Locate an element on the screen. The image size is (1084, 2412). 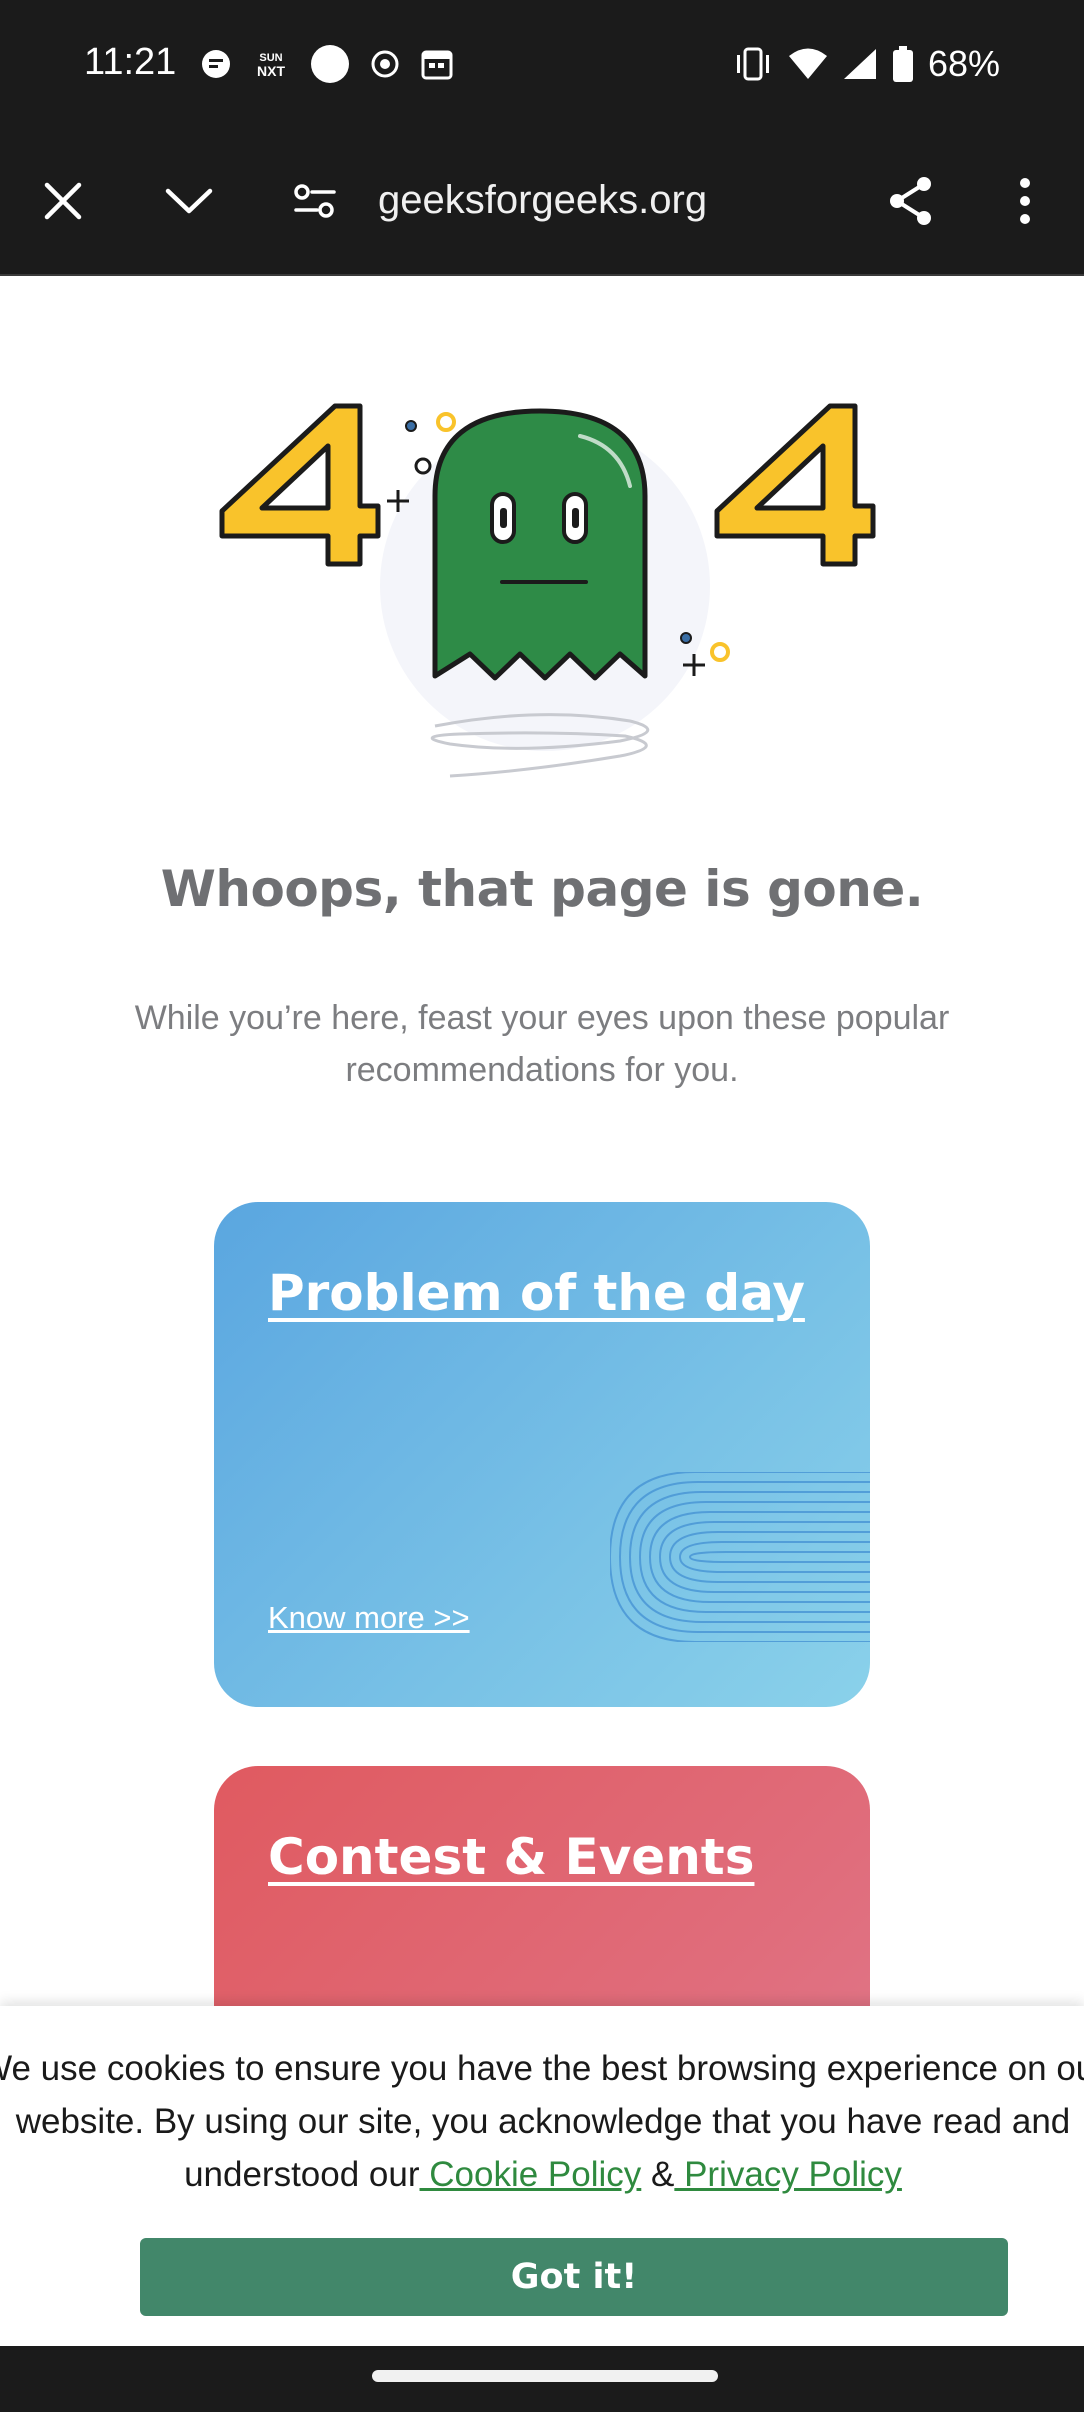
cookie-amp: & is located at coordinates (658, 2174).